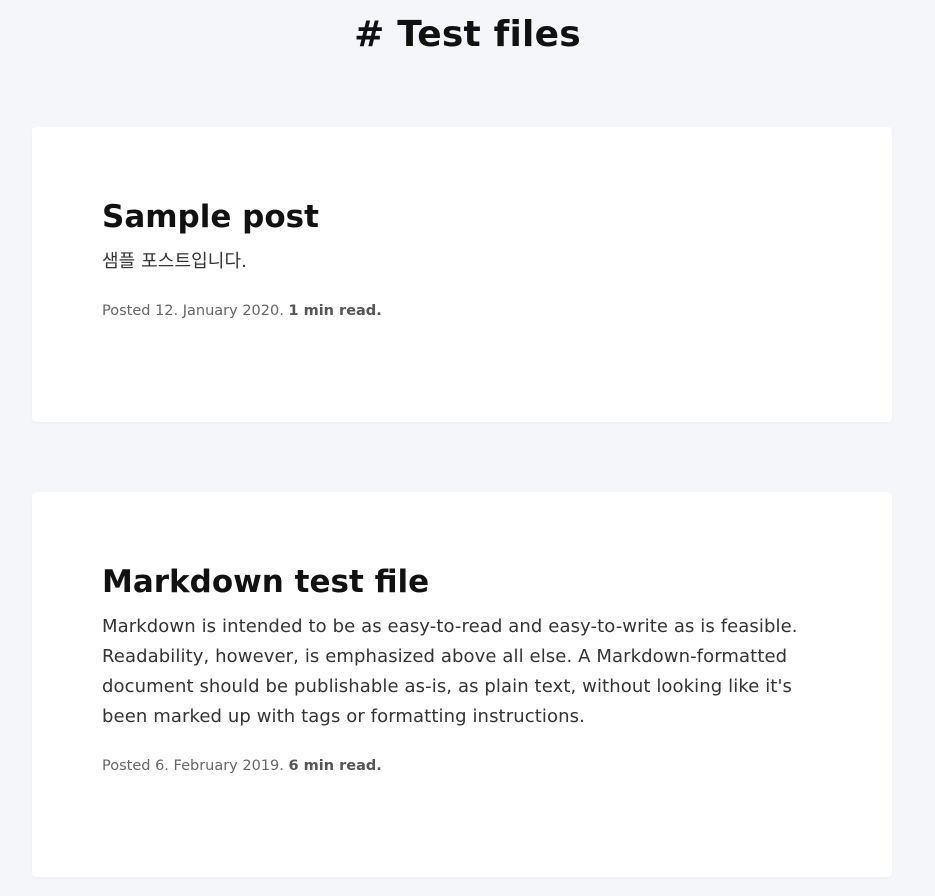  What do you see at coordinates (193, 766) in the screenshot?
I see `post-date: Posted 6. February 2019.` at bounding box center [193, 766].